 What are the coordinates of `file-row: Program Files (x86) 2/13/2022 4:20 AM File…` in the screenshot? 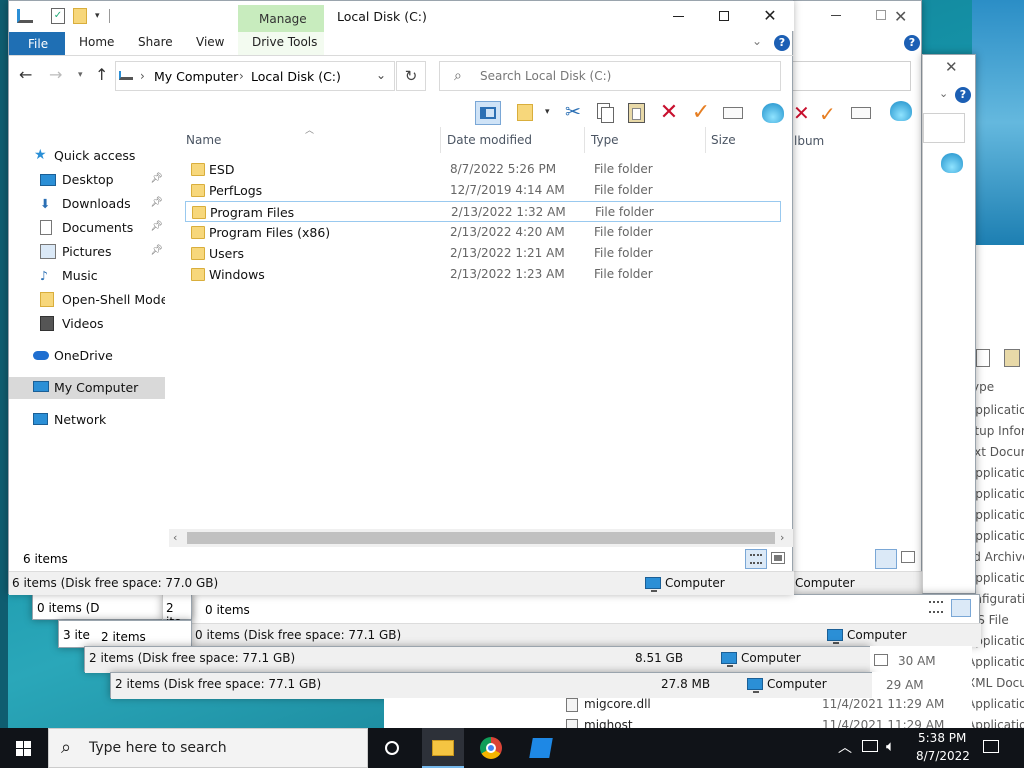 It's located at (485, 232).